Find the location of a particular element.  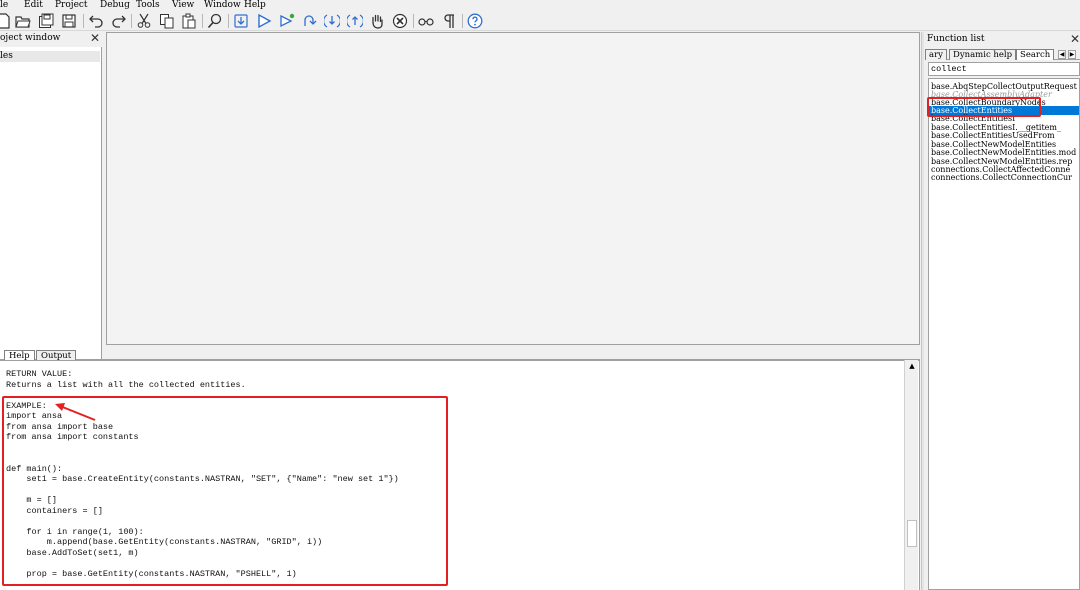

open-folder-icon is located at coordinates (23, 21).